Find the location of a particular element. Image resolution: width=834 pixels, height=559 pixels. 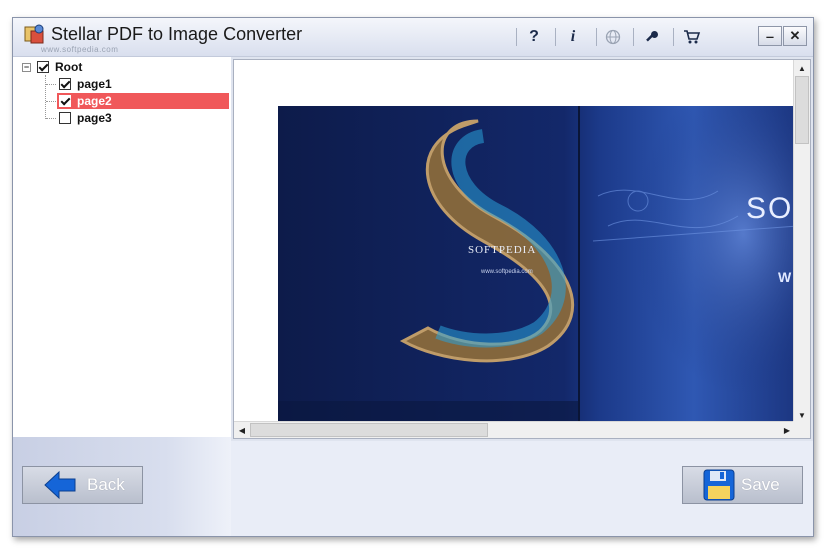

page1-checkbox is located at coordinates (65, 84).